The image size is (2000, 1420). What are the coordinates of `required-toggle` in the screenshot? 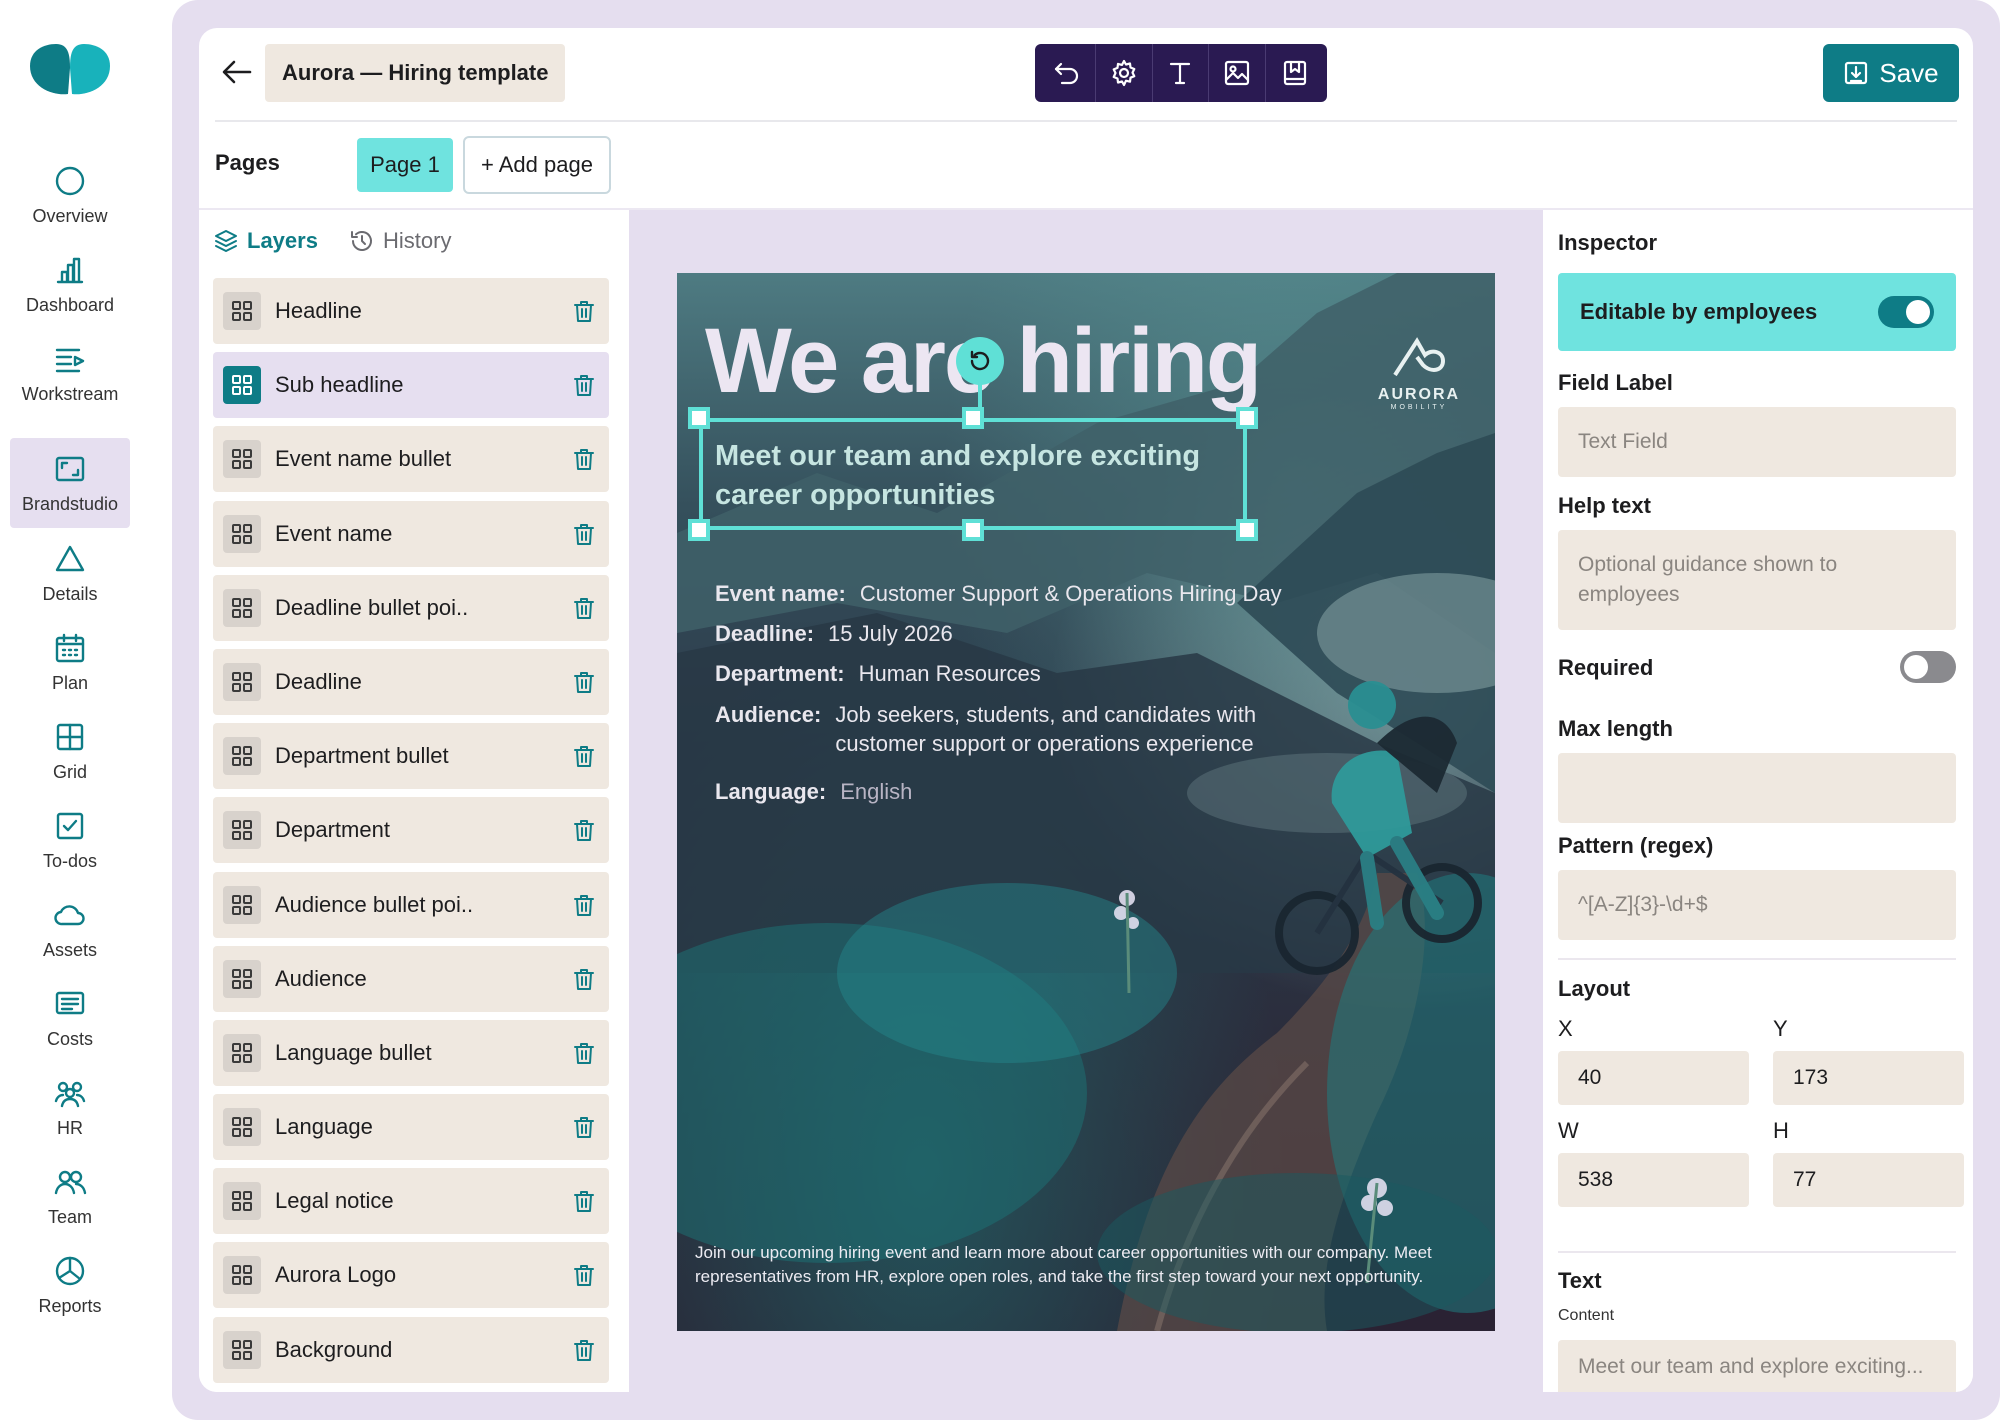 It's located at (1928, 667).